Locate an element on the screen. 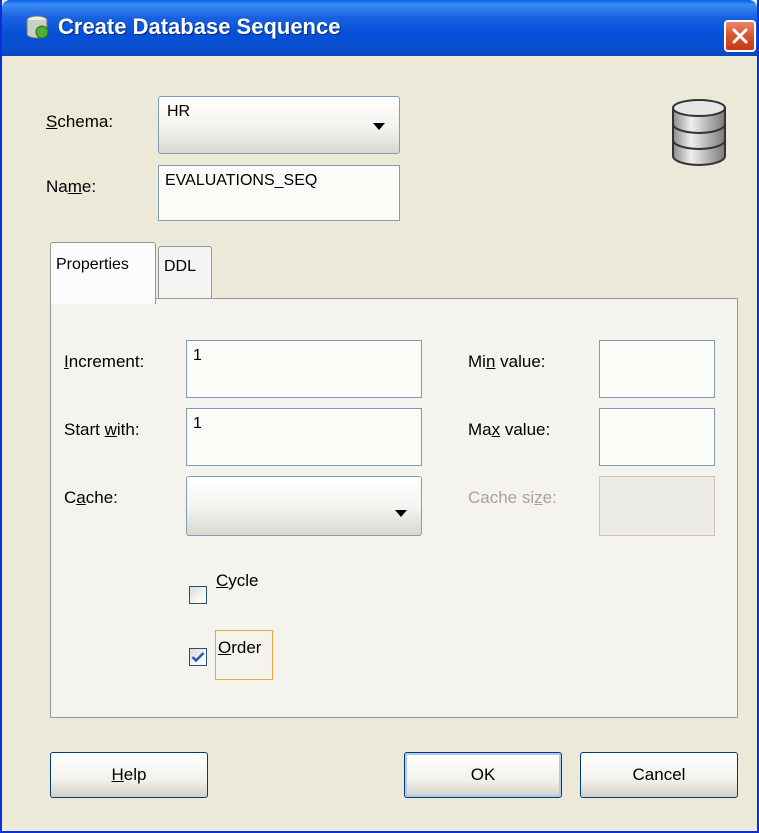 This screenshot has height=833, width=759. max-value-label: Max value: is located at coordinates (509, 429).